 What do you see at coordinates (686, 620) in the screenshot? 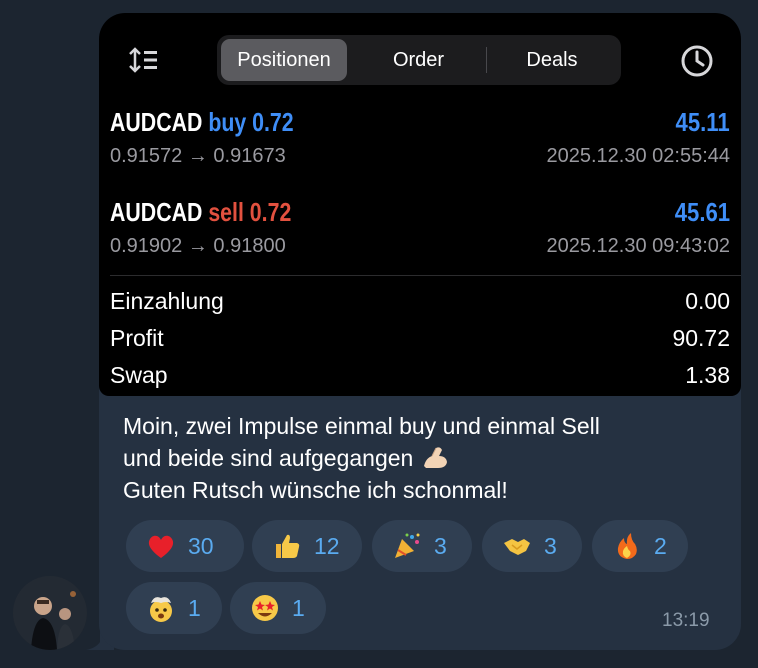
I see `message-time: 13:19` at bounding box center [686, 620].